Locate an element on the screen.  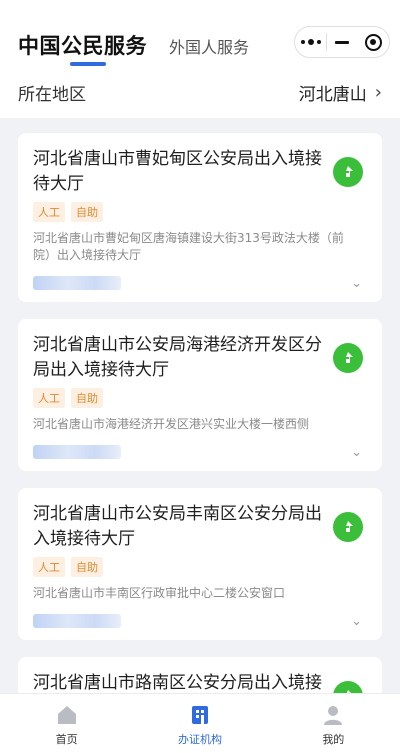
office-title: 河北省唐山市公安局海港经济开发区分局出入境接待大厅 is located at coordinates (177, 357).